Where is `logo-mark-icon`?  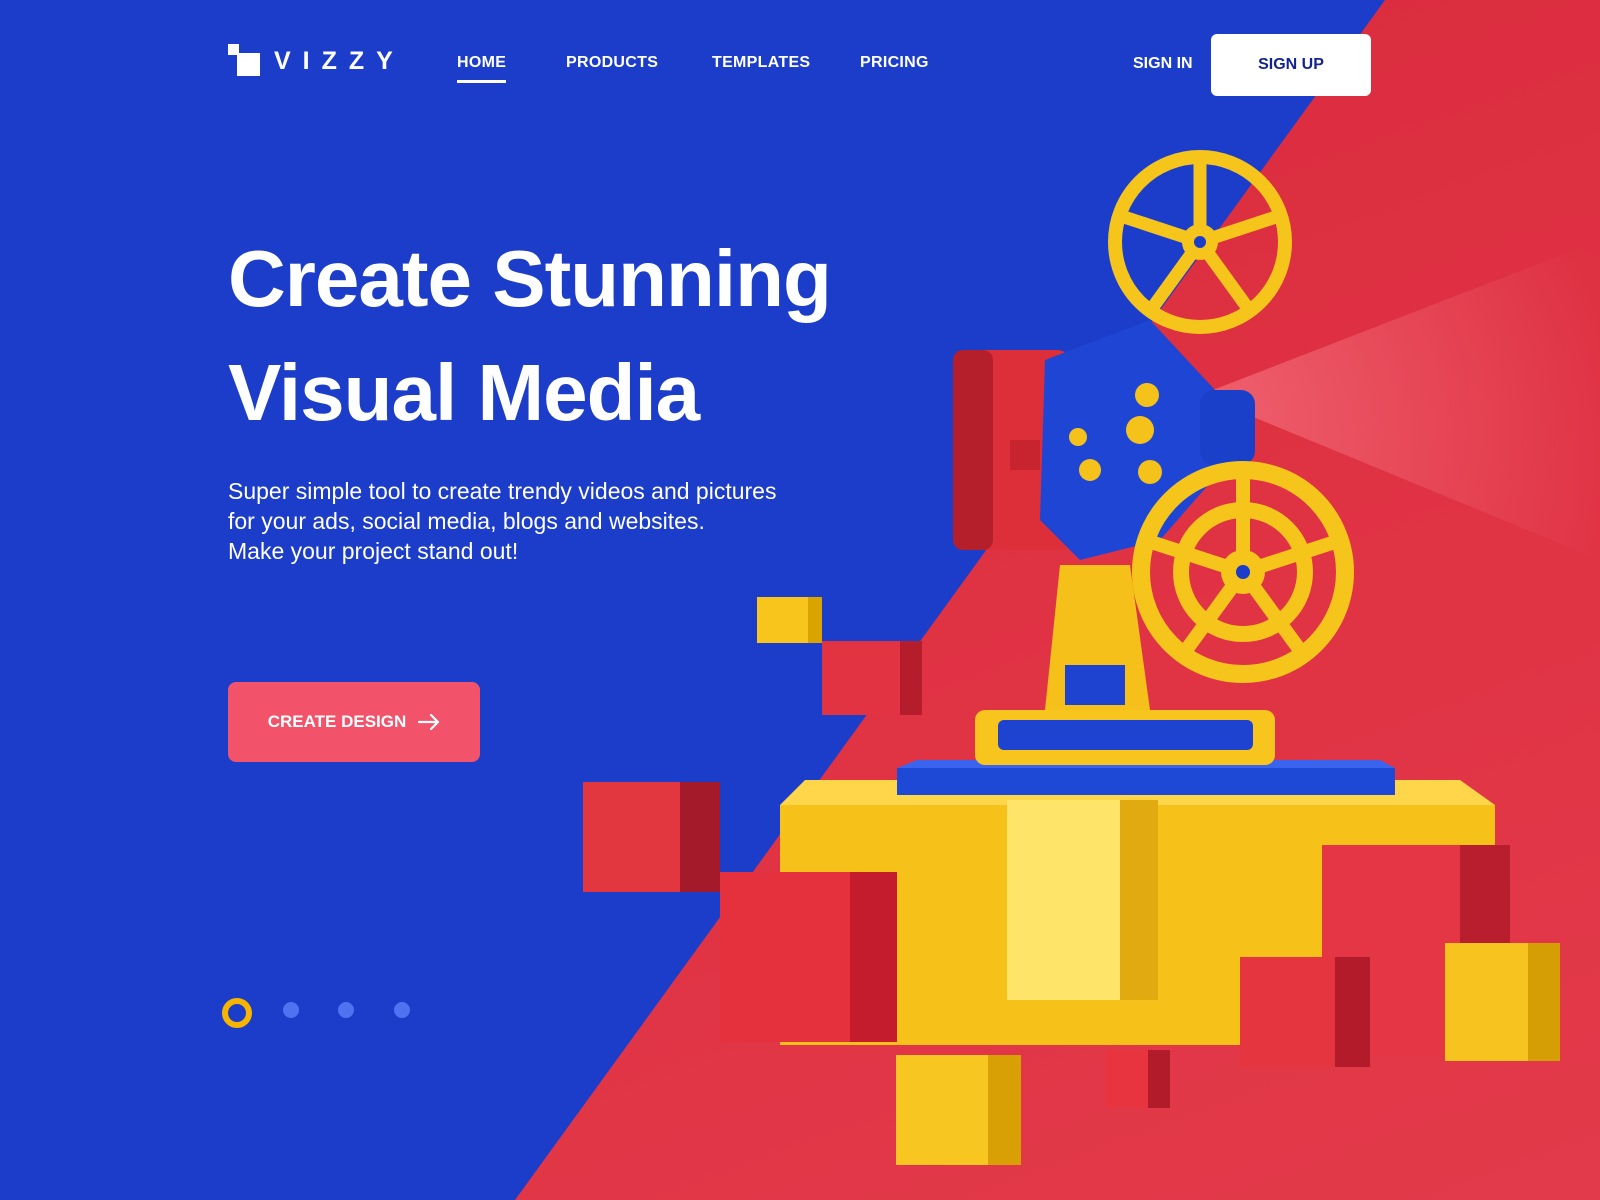 logo-mark-icon is located at coordinates (244, 61).